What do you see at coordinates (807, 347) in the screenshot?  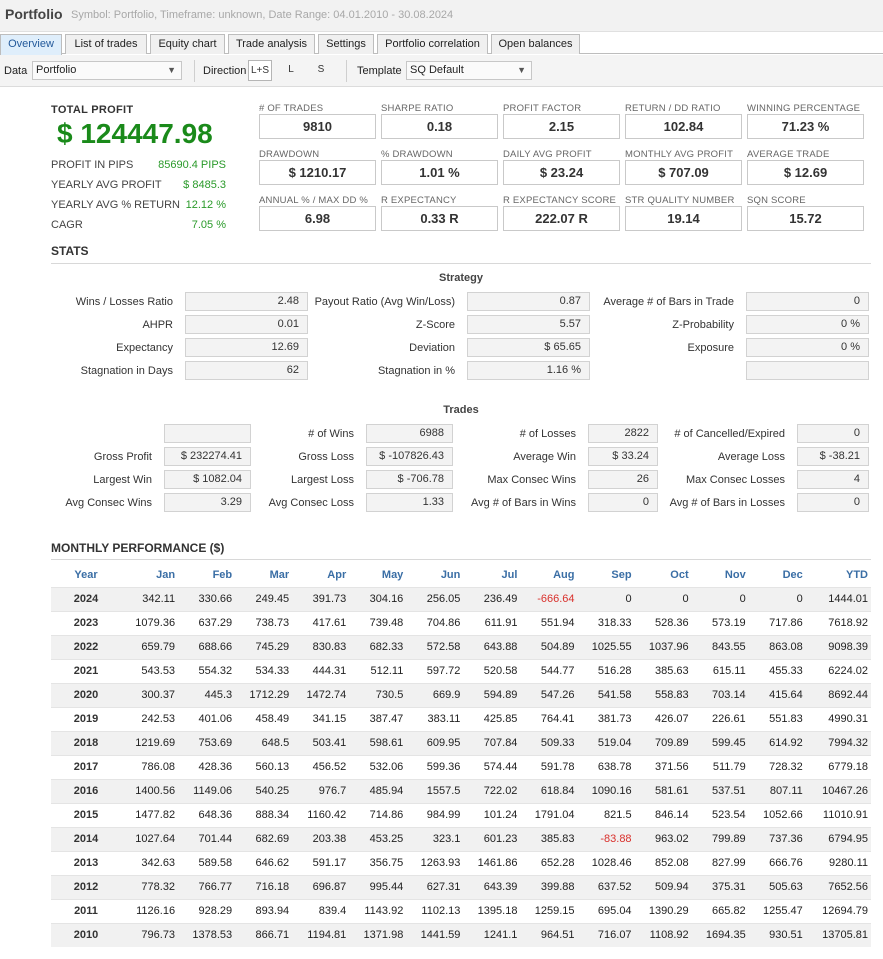 I see `strategy-value-exposure: 0 %` at bounding box center [807, 347].